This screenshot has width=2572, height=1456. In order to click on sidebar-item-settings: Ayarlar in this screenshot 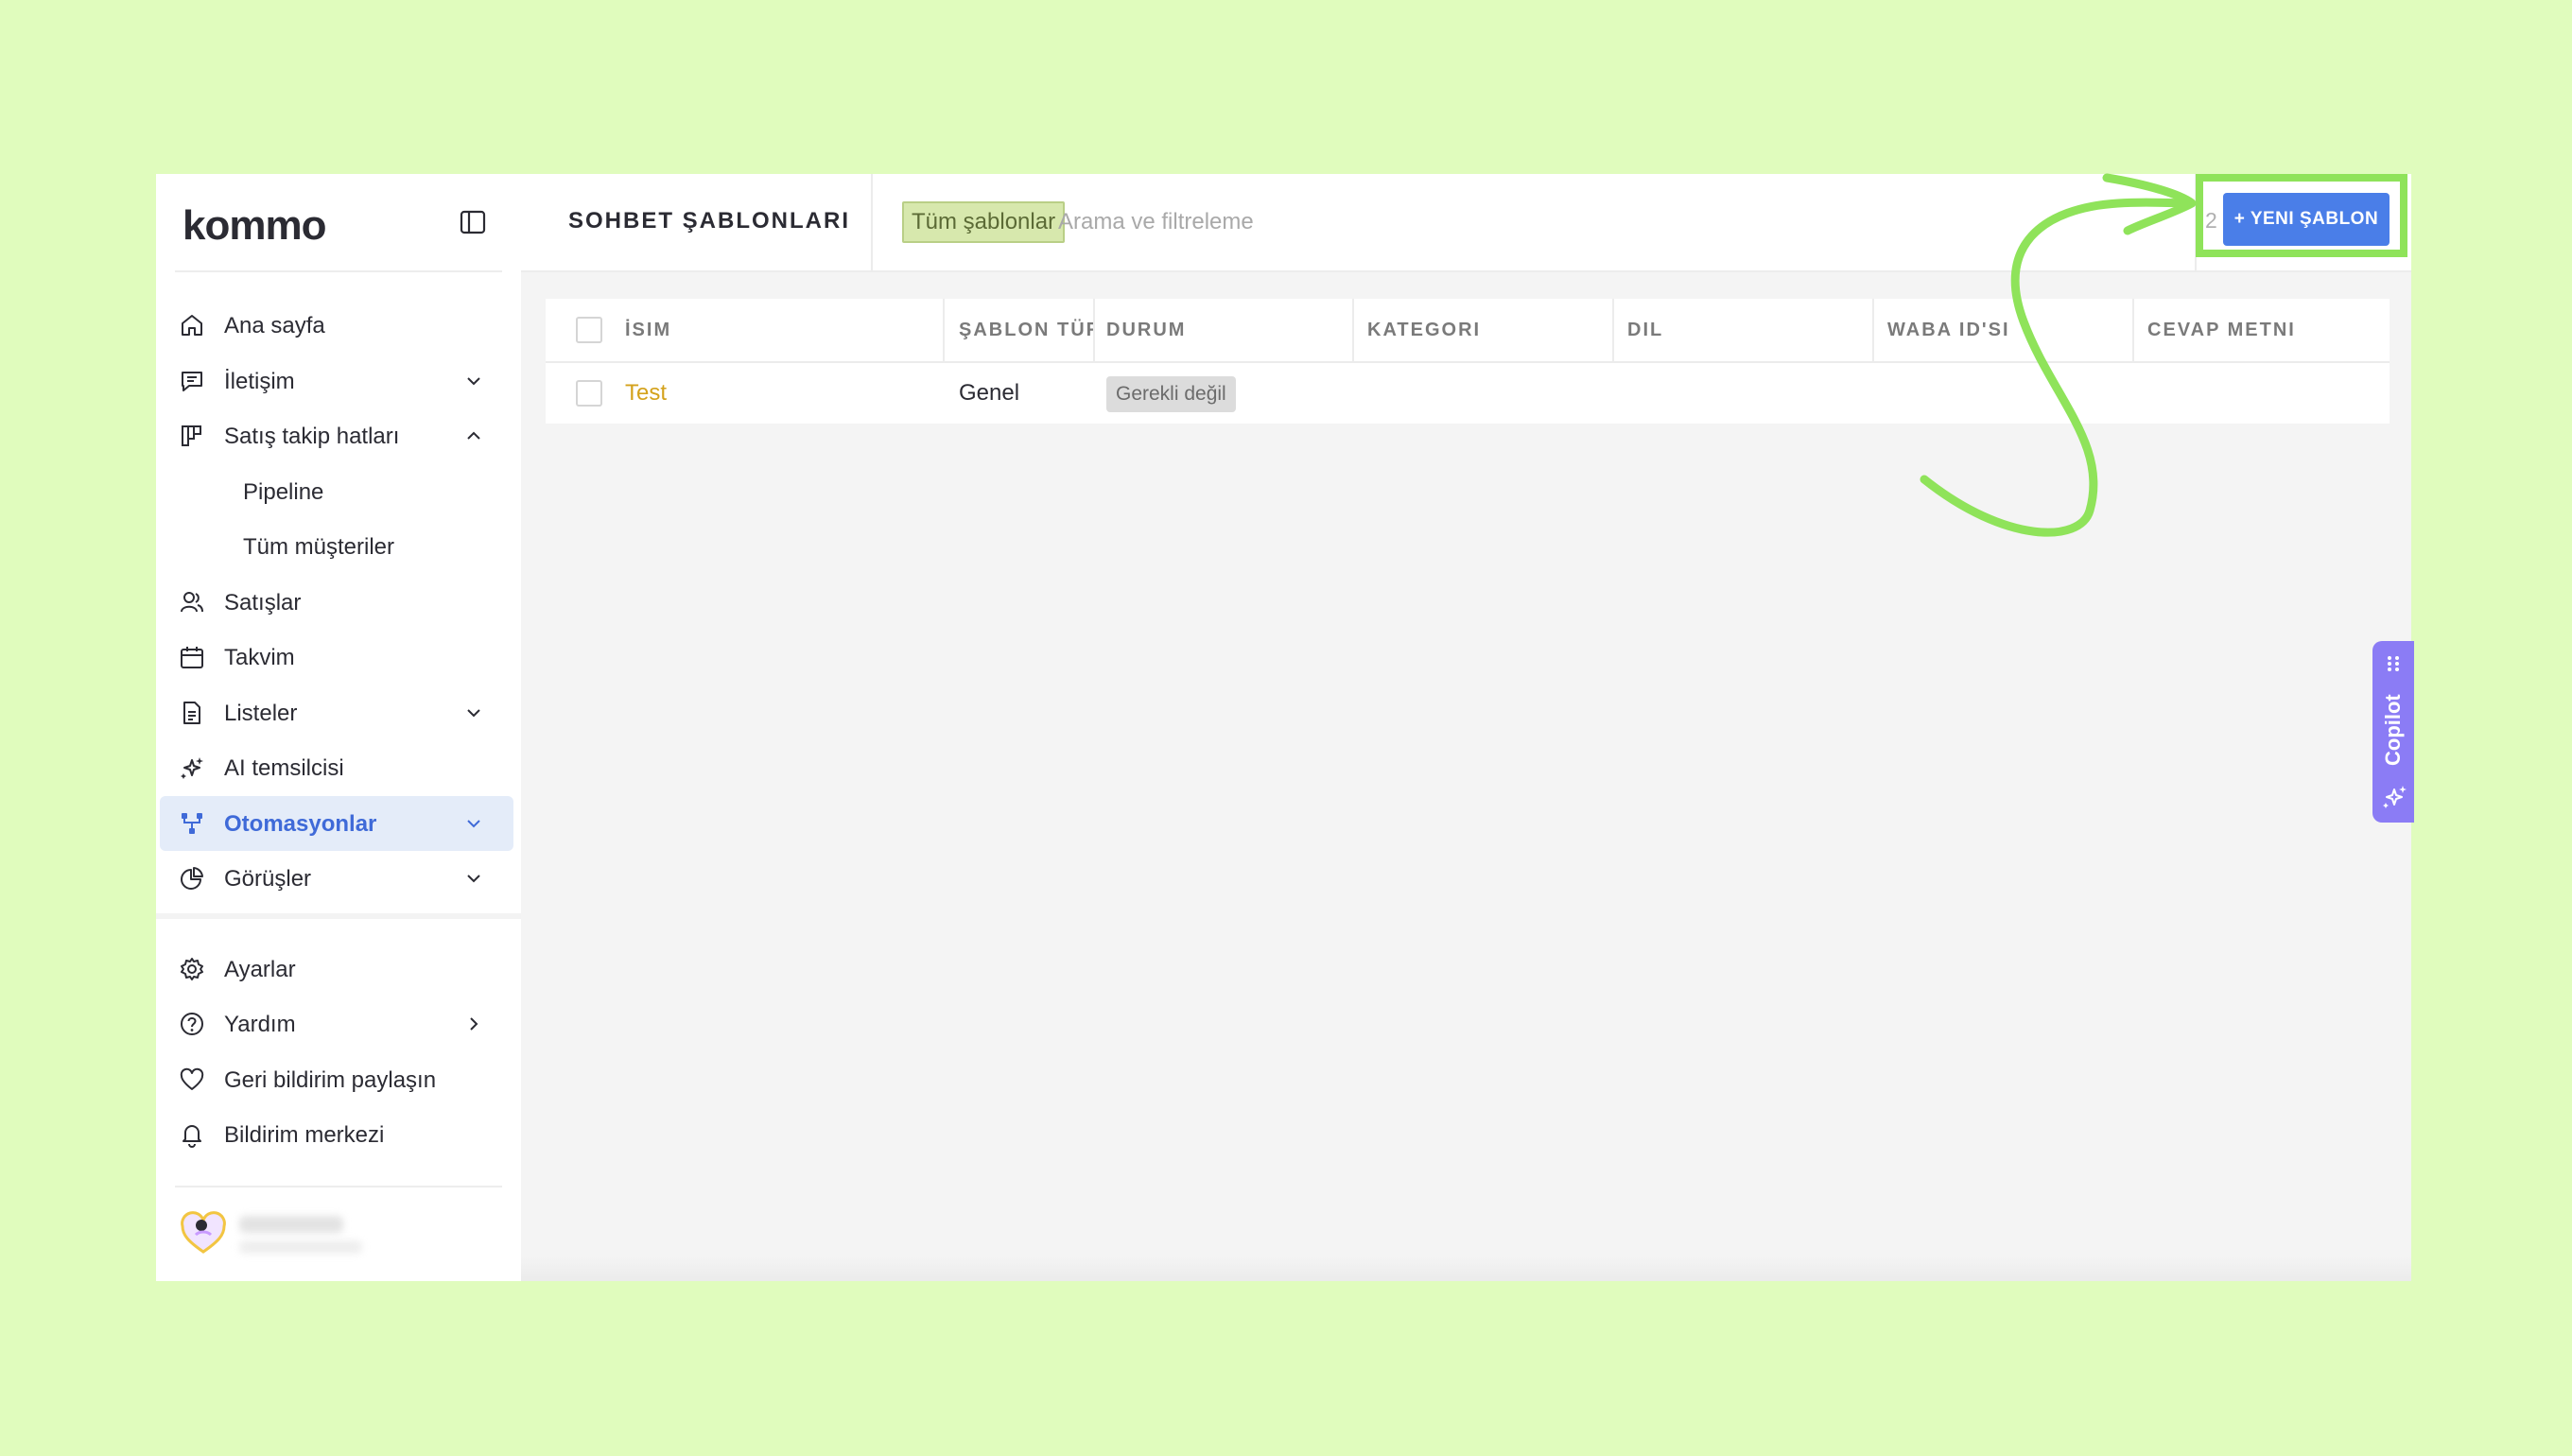, I will do `click(336, 969)`.